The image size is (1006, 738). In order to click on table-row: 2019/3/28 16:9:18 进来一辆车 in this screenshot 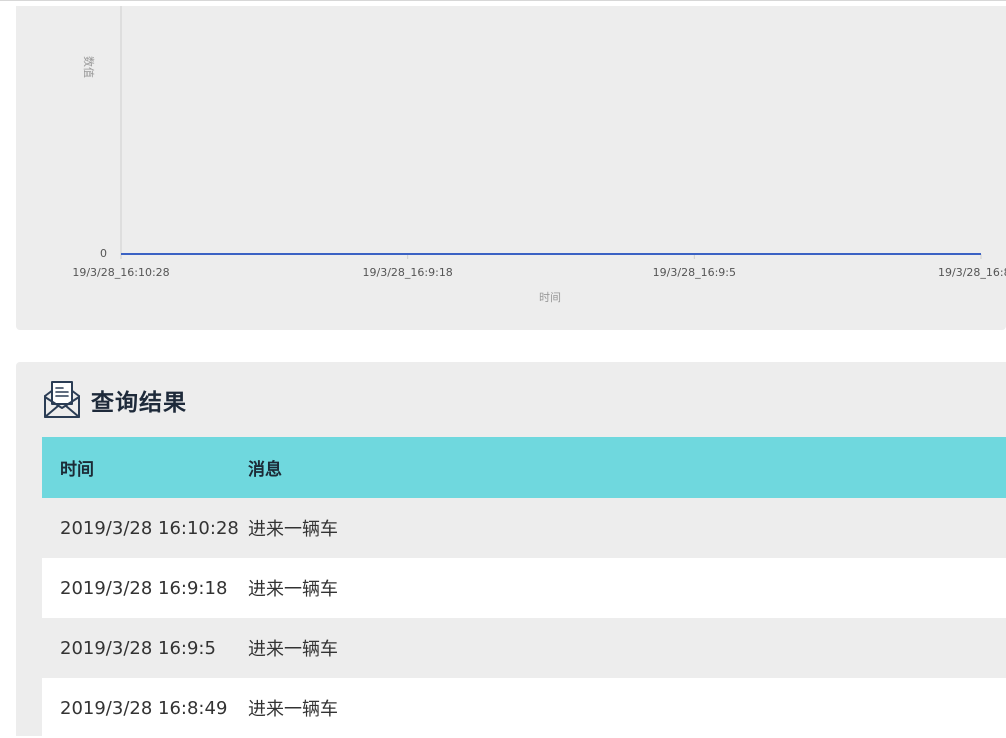, I will do `click(524, 588)`.